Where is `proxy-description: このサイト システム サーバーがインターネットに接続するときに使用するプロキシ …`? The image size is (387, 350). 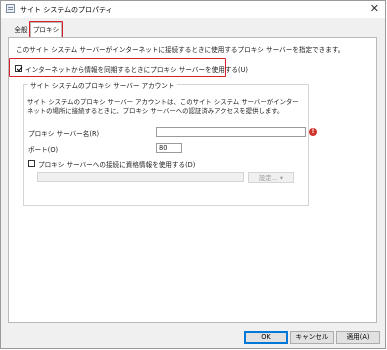
proxy-description: このサイト システム サーバーがインターネットに接続するときに使用するプロキシ … is located at coordinates (180, 50).